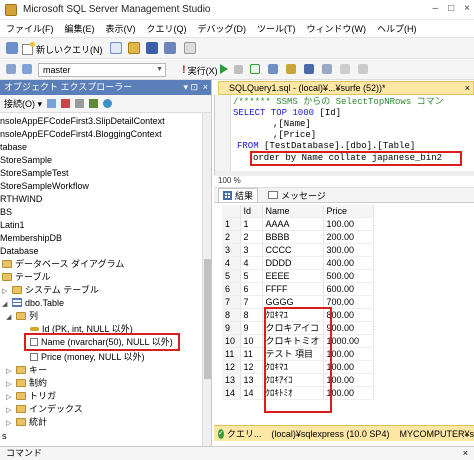  Describe the element at coordinates (251, 328) in the screenshot. I see `id-cell: 9` at that location.